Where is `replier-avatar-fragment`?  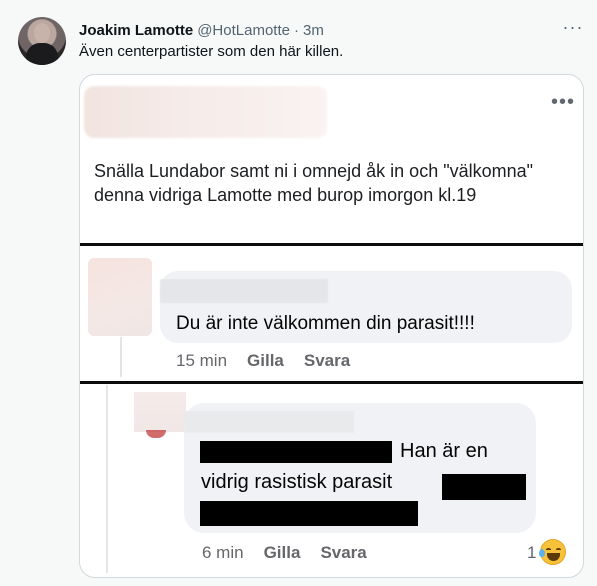
replier-avatar-fragment is located at coordinates (156, 434).